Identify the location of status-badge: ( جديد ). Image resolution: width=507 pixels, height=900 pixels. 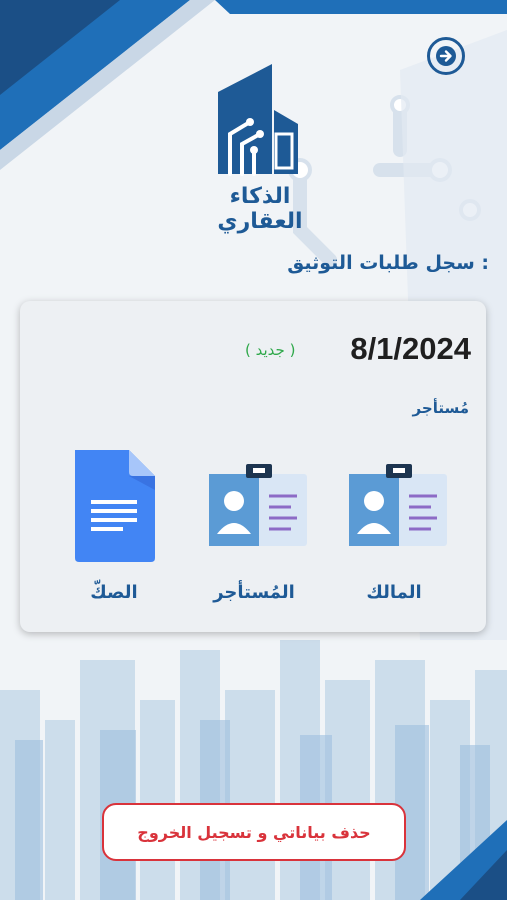
(270, 350).